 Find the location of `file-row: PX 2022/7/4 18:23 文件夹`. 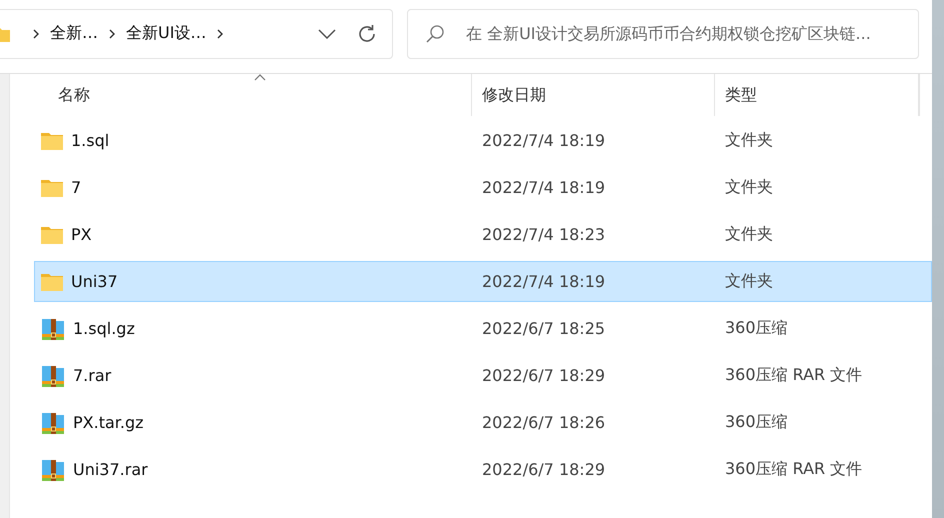

file-row: PX 2022/7/4 18:23 文件夹 is located at coordinates (483, 234).